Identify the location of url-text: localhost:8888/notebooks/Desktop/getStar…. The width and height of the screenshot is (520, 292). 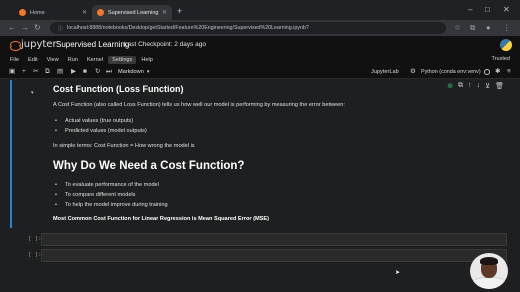
(188, 28).